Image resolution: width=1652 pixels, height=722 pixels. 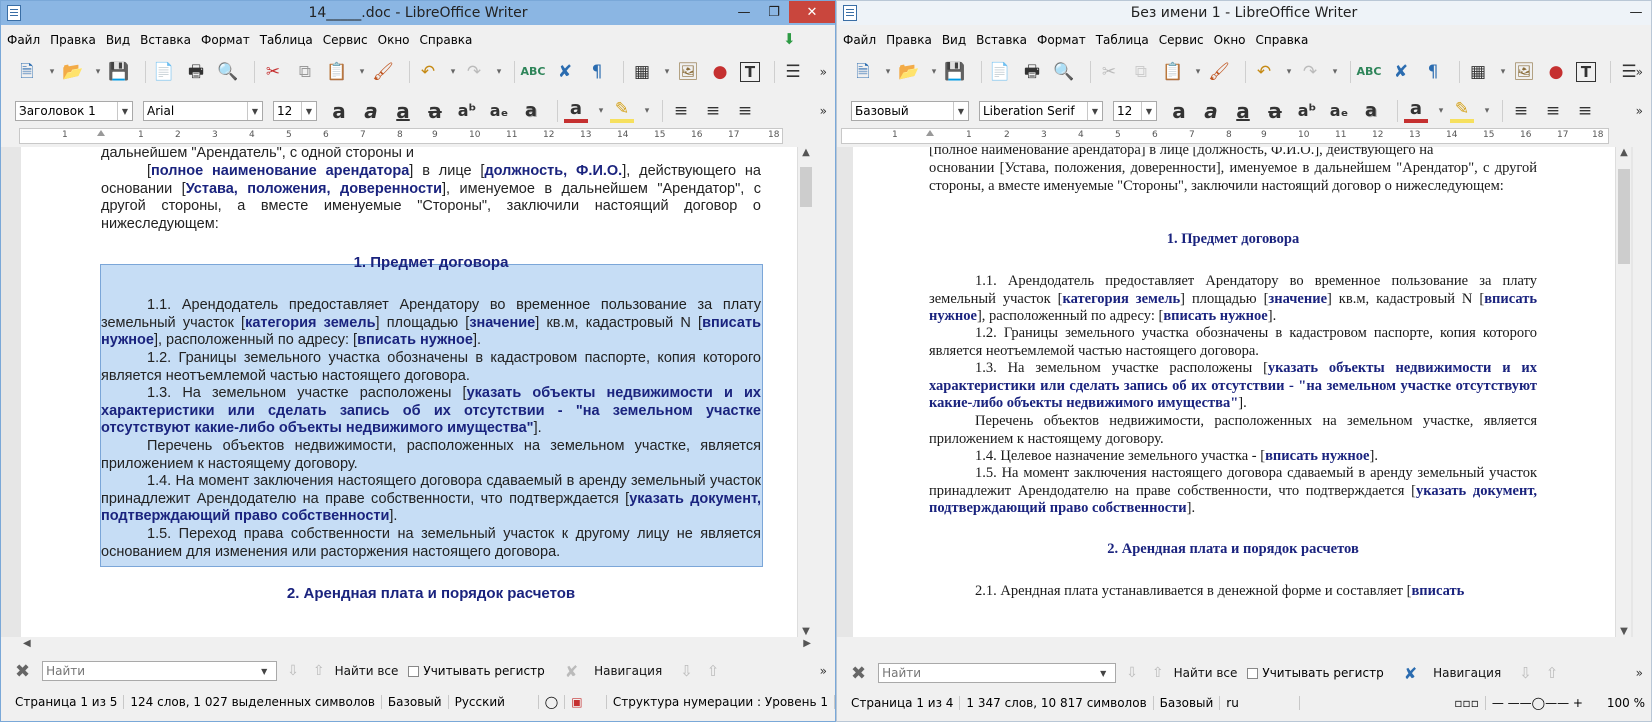 I want to click on maximize-button: ❐, so click(x=774, y=12).